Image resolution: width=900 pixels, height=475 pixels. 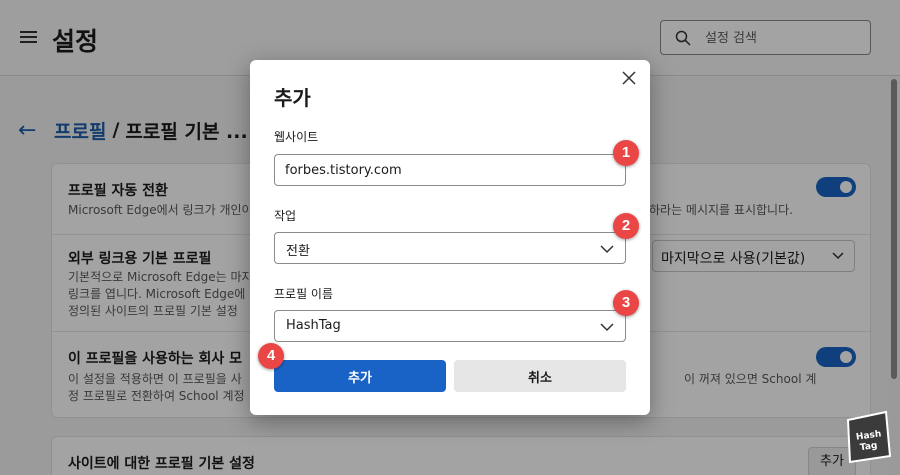 What do you see at coordinates (626, 153) in the screenshot?
I see `callout-marker-1: 1` at bounding box center [626, 153].